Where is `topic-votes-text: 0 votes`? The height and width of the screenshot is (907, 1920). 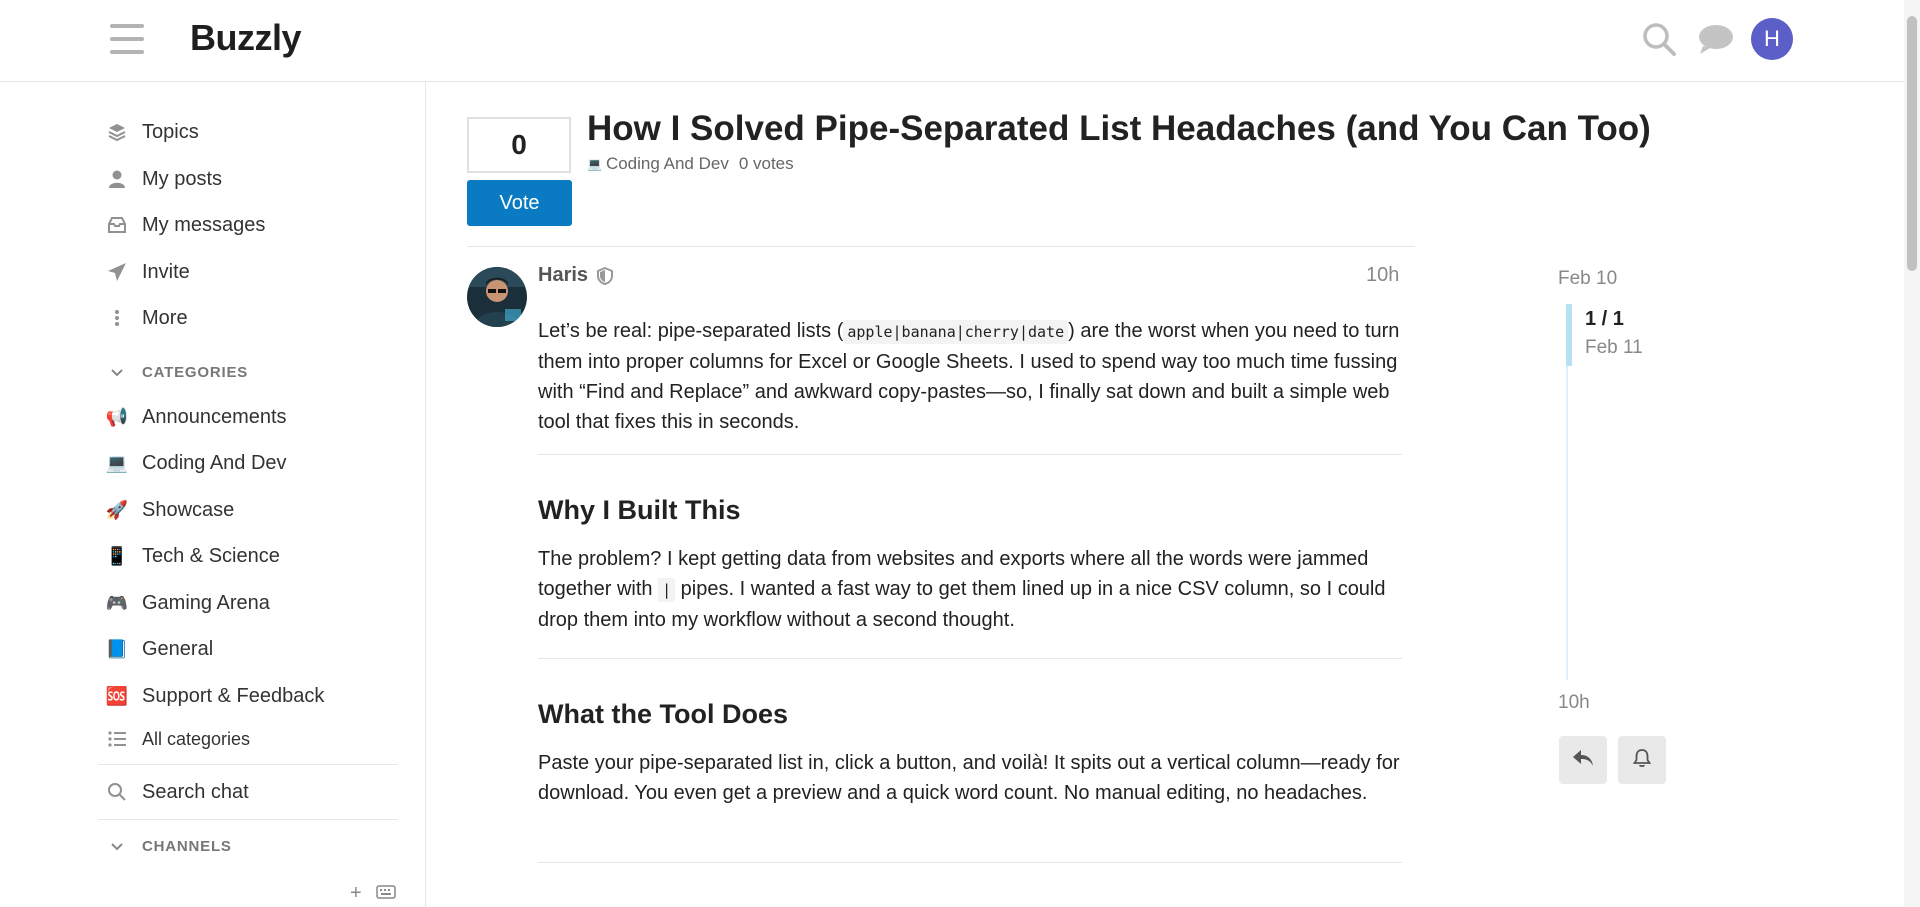 topic-votes-text: 0 votes is located at coordinates (766, 163).